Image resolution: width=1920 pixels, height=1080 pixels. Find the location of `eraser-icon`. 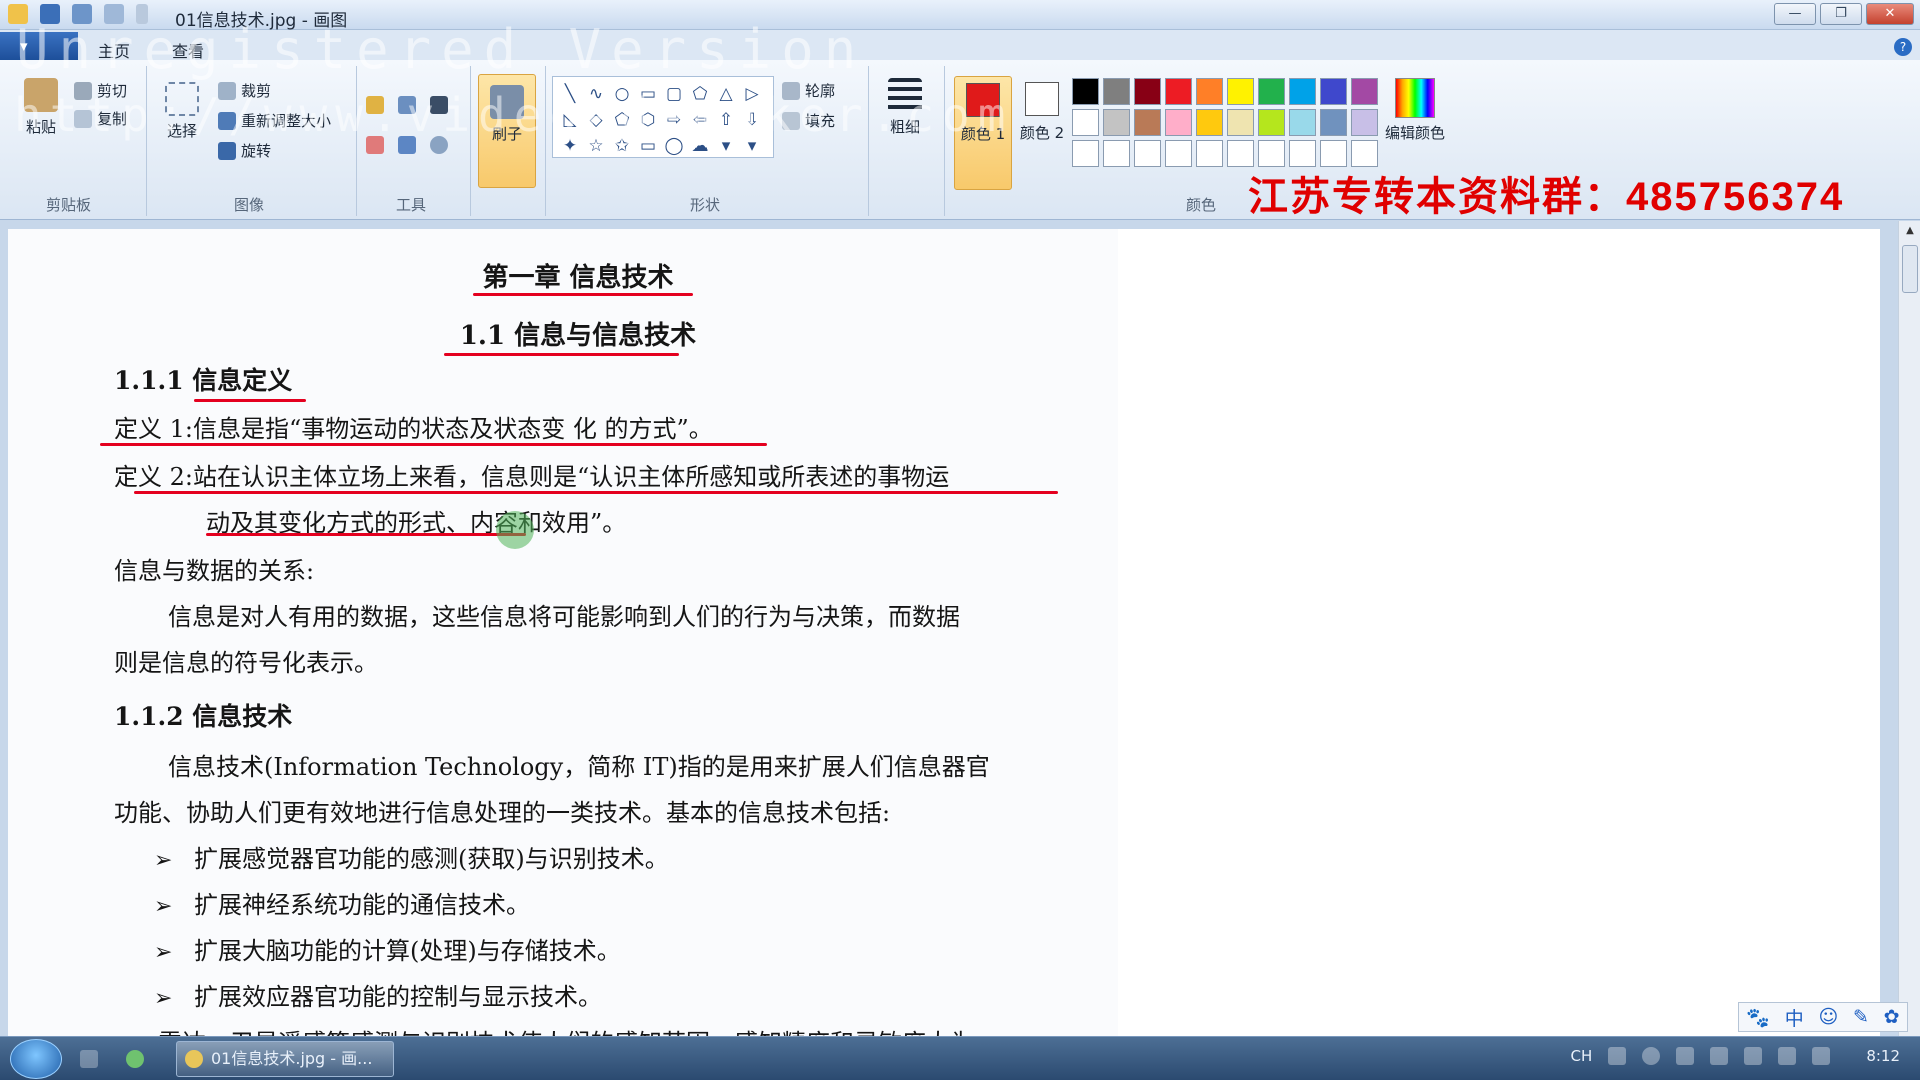

eraser-icon is located at coordinates (375, 145).